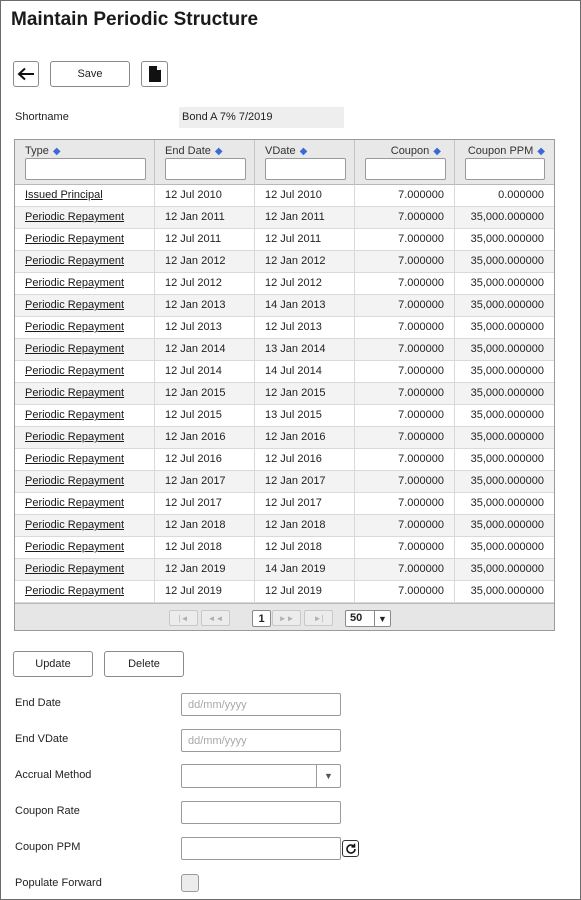 This screenshot has width=581, height=900. I want to click on filter-type-input, so click(85, 169).